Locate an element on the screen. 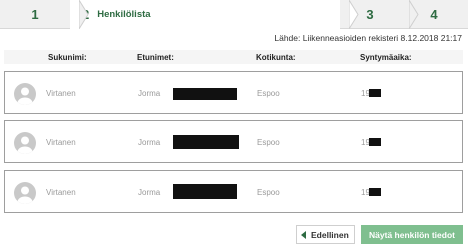 The height and width of the screenshot is (249, 468). show-person-details-button: Näytä henkilön tiedot is located at coordinates (412, 234).